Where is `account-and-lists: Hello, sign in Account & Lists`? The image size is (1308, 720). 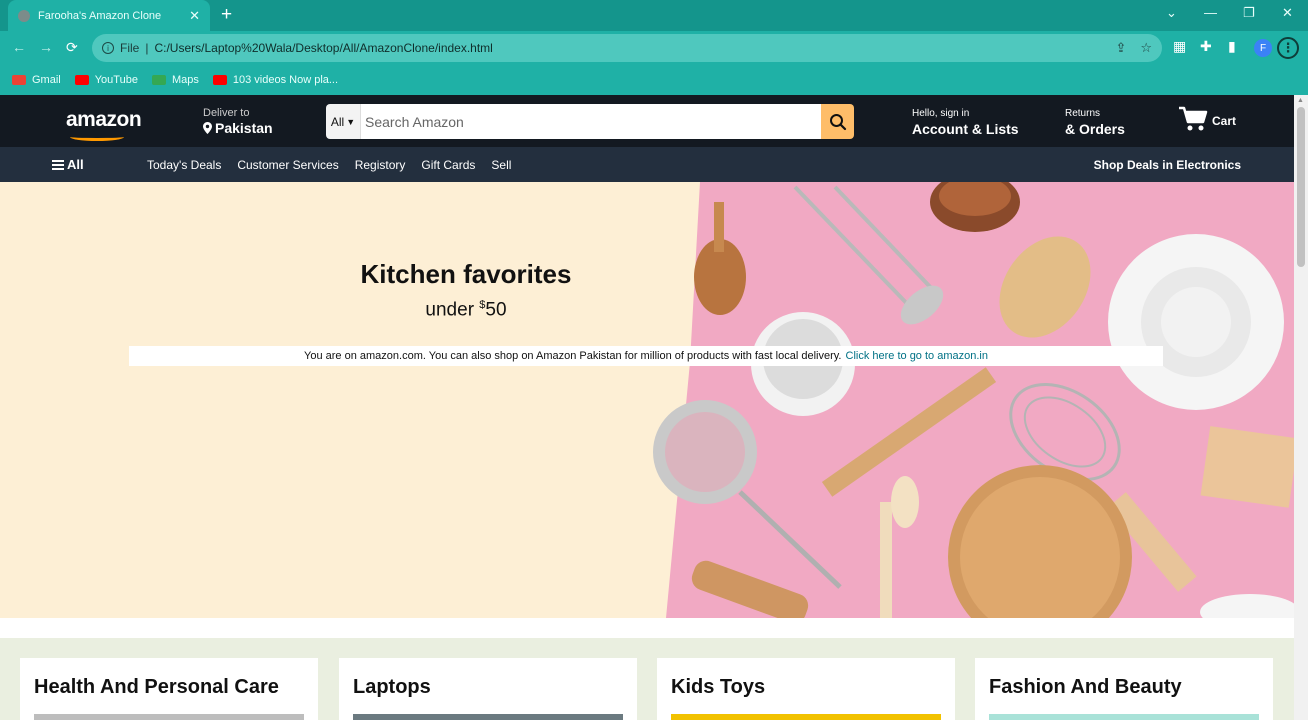
account-and-lists: Hello, sign in Account & Lists is located at coordinates (965, 122).